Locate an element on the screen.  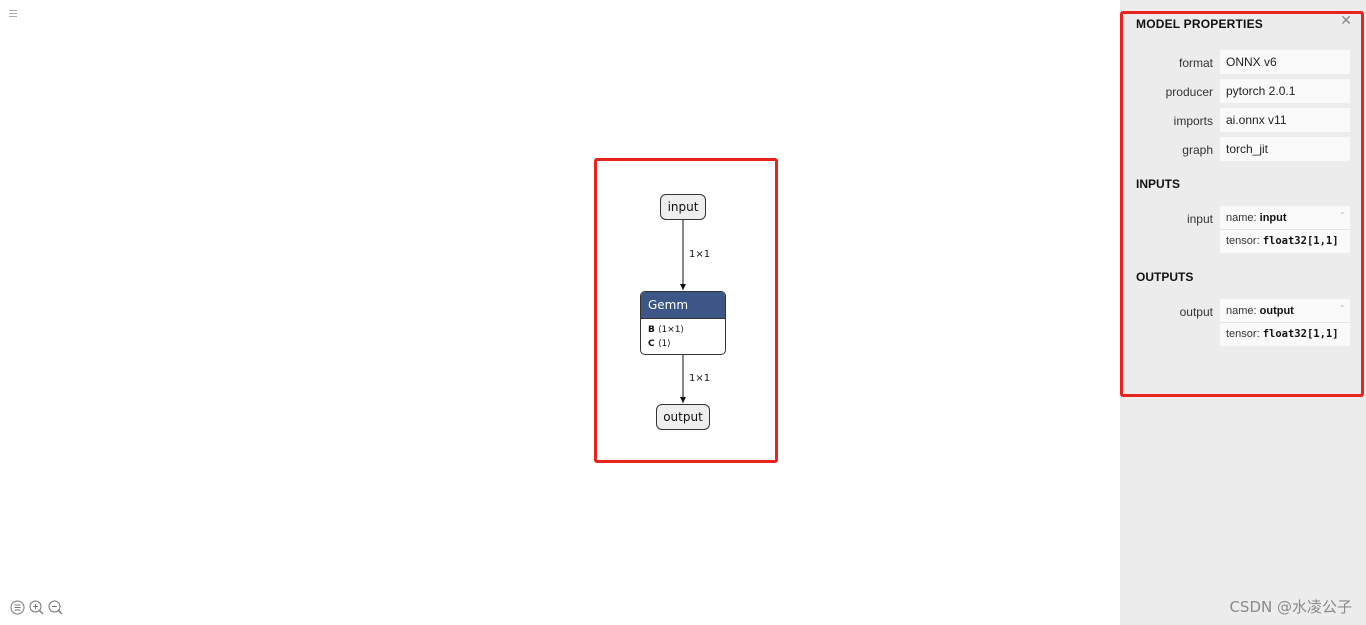
close-icon: ✕ is located at coordinates (1346, 21).